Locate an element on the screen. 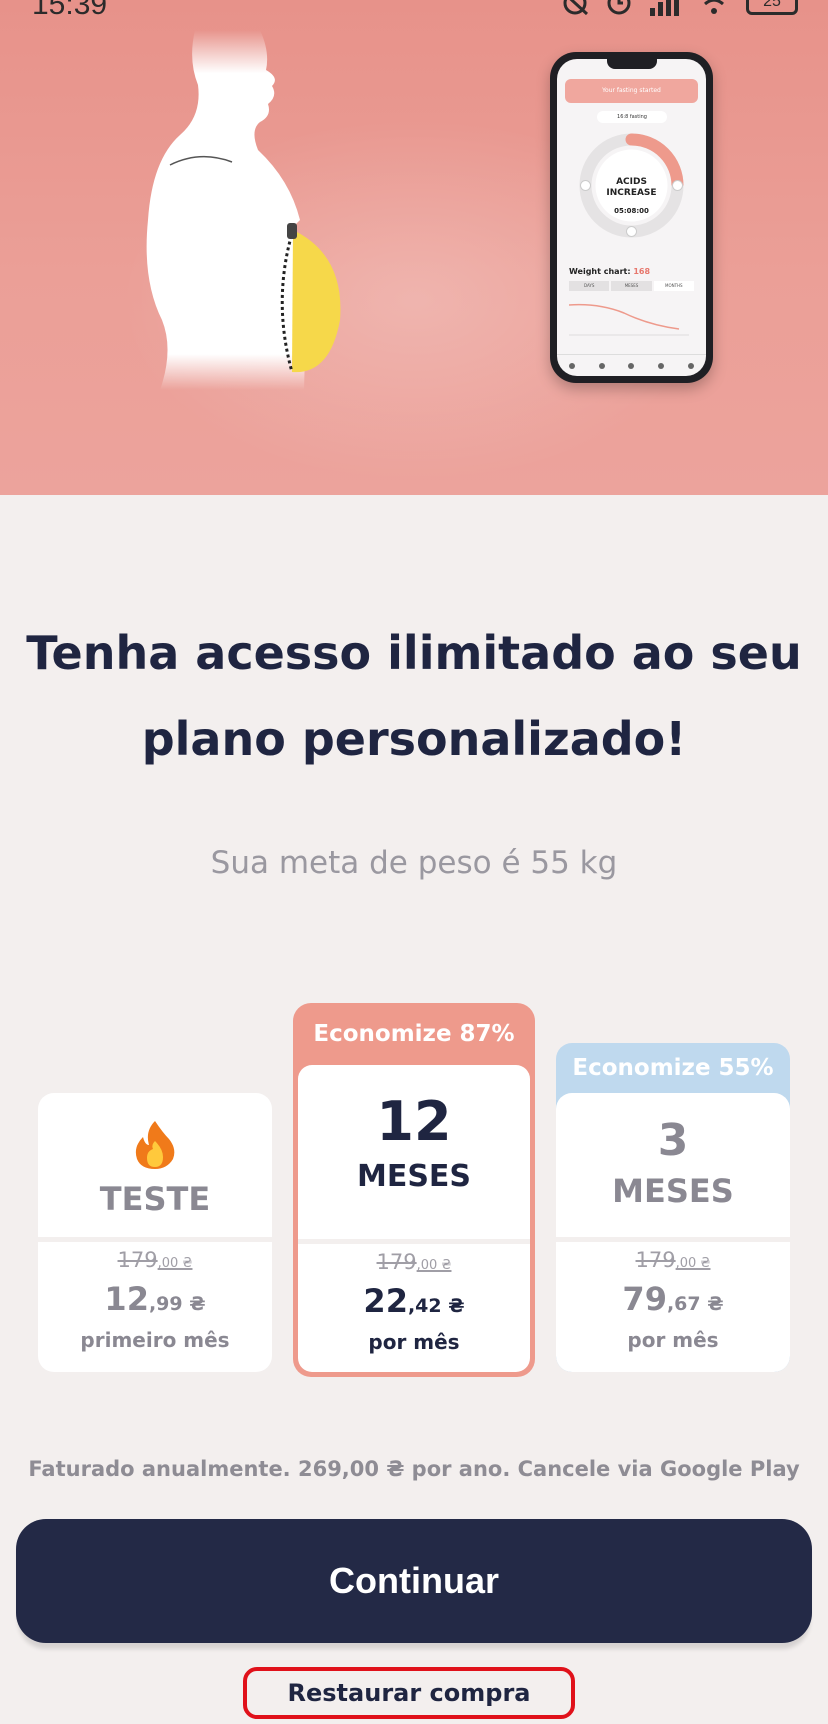  phone-tab: MONTHS is located at coordinates (673, 286).